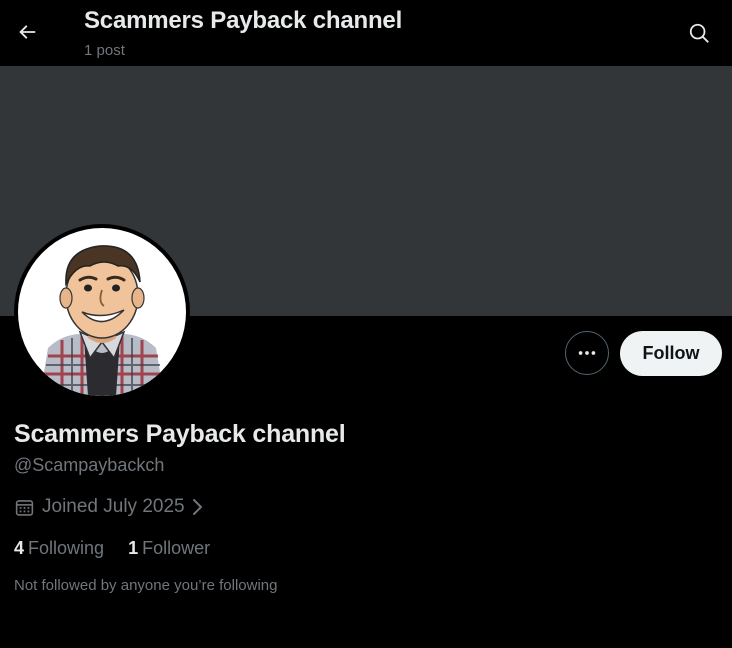  Describe the element at coordinates (19, 548) in the screenshot. I see `following-count: 4` at that location.